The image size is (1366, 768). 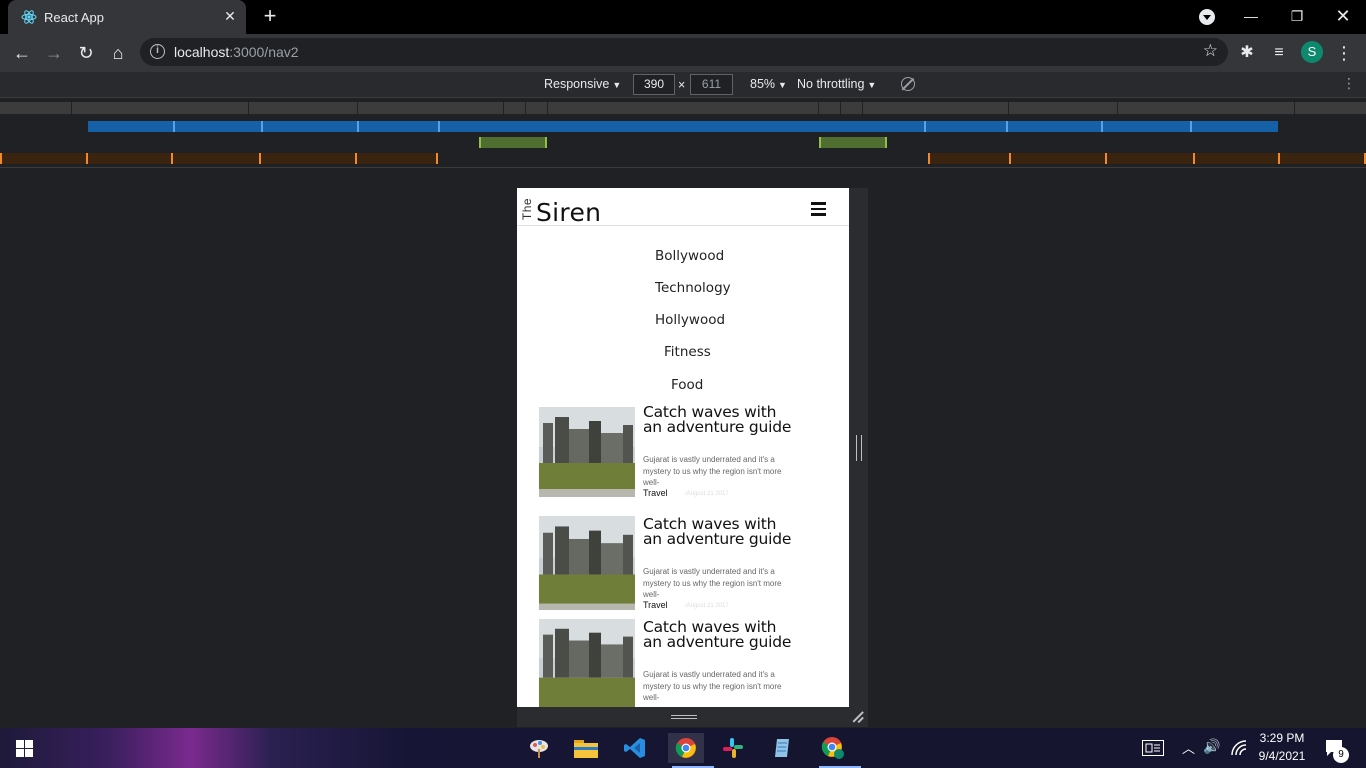 I want to click on viewport-resize-handle-bottom, so click(x=692, y=717).